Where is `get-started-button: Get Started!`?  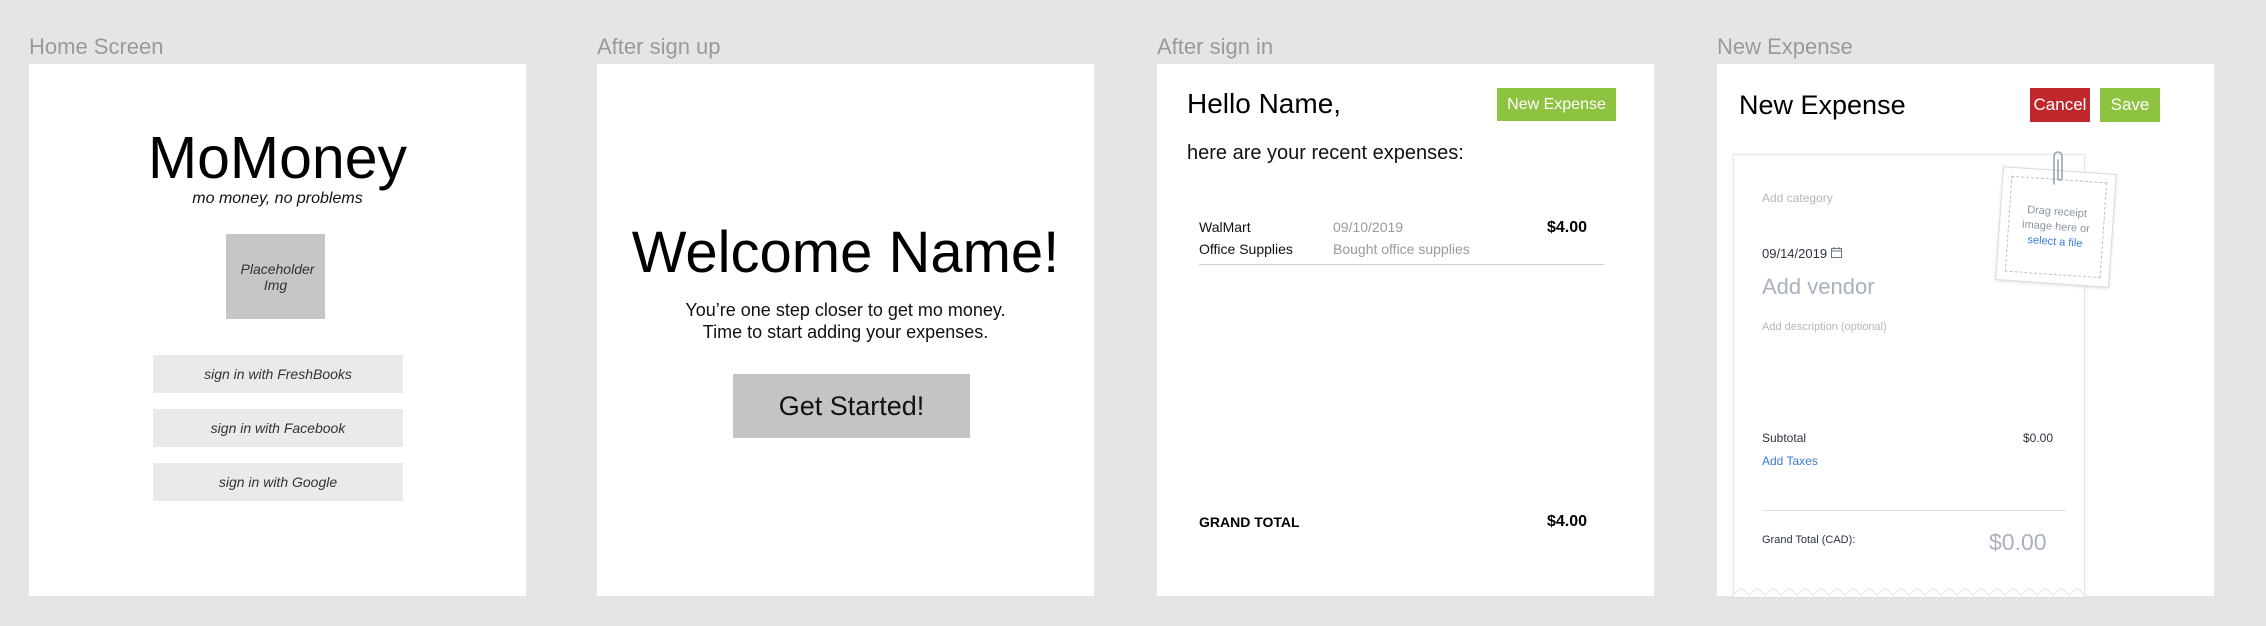
get-started-button: Get Started! is located at coordinates (851, 406).